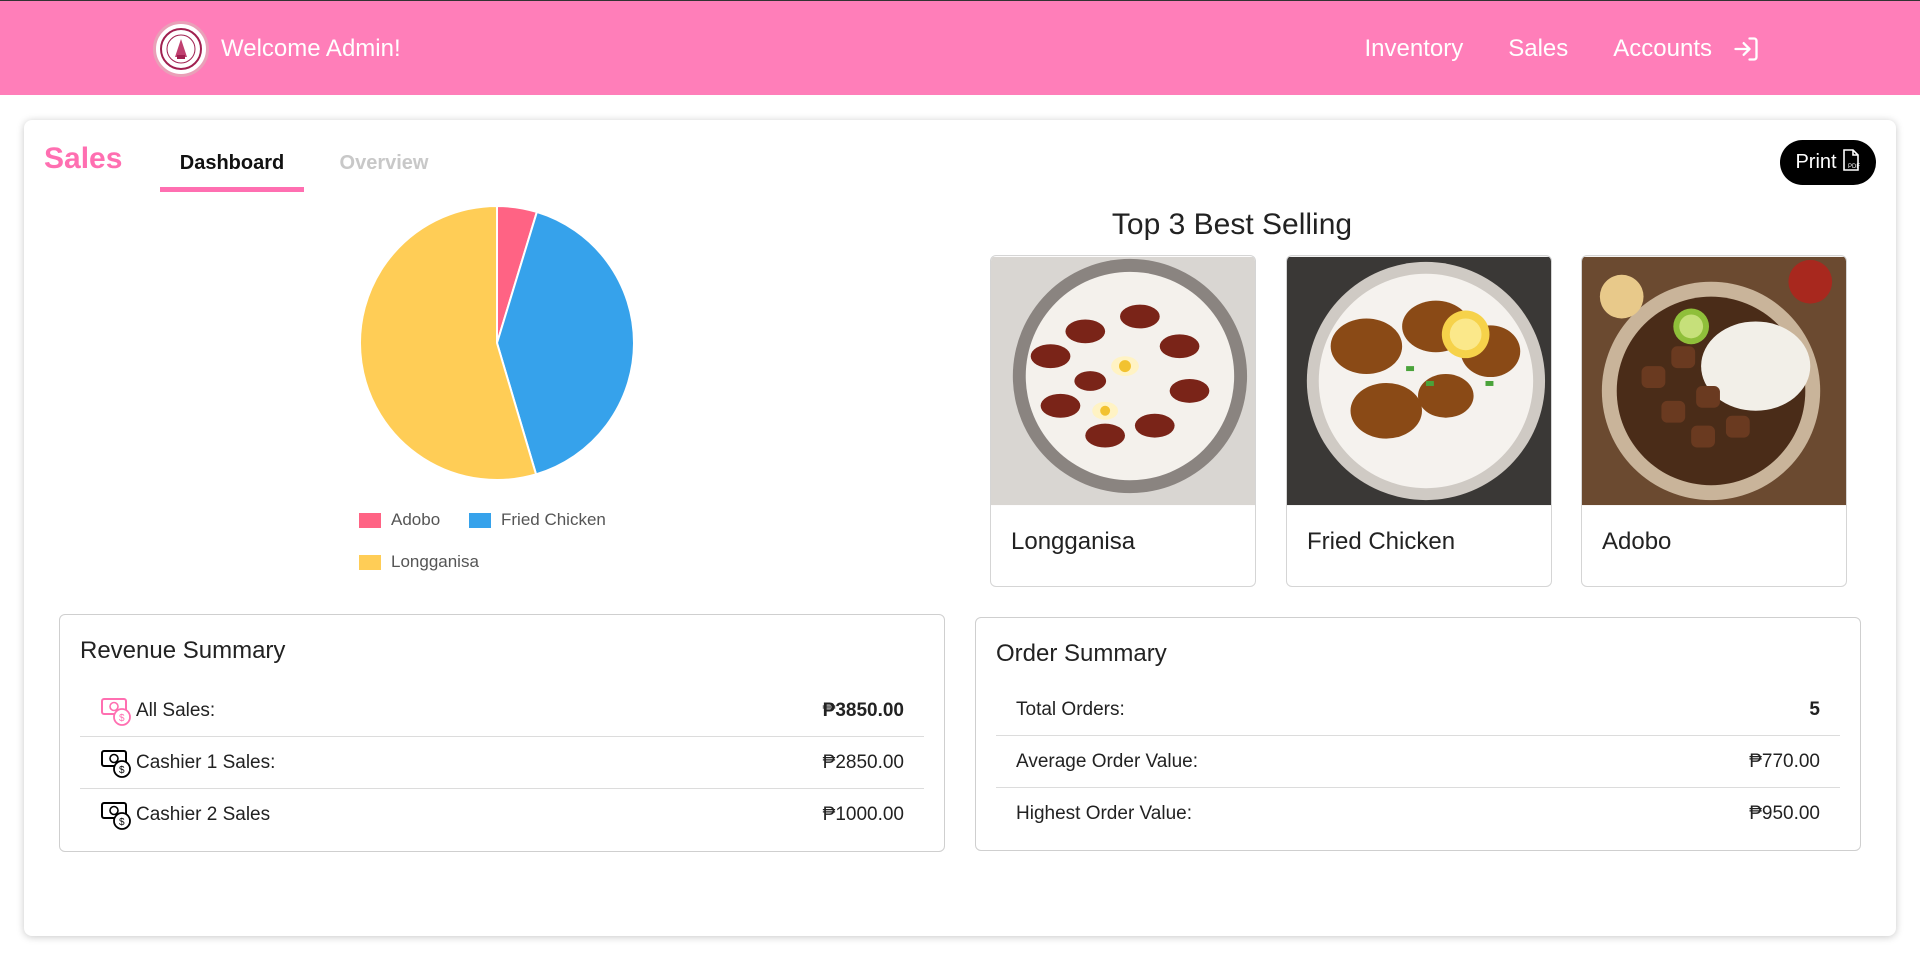 This screenshot has height=972, width=1920. I want to click on row-value: ₱1000.00, so click(863, 814).